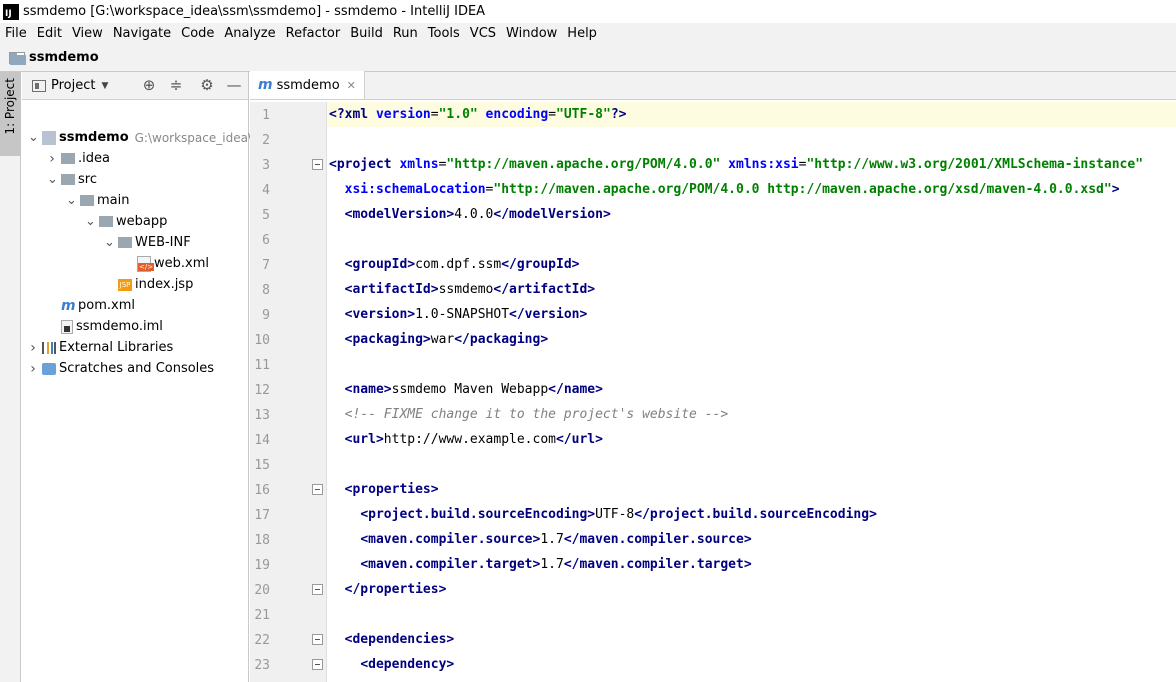 This screenshot has width=1176, height=682. Describe the element at coordinates (176, 85) in the screenshot. I see `collapse-all-icon: ≑` at that location.